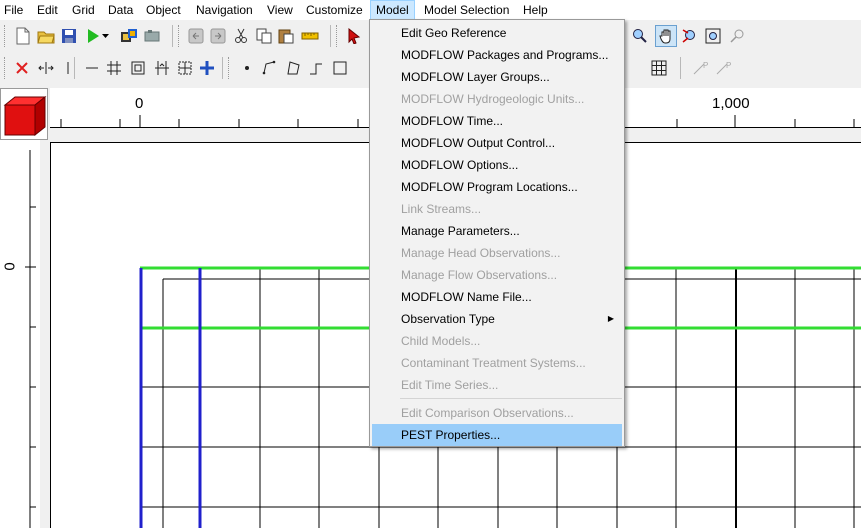 Image resolution: width=861 pixels, height=528 pixels. What do you see at coordinates (247, 68) in the screenshot?
I see `point-object-icon` at bounding box center [247, 68].